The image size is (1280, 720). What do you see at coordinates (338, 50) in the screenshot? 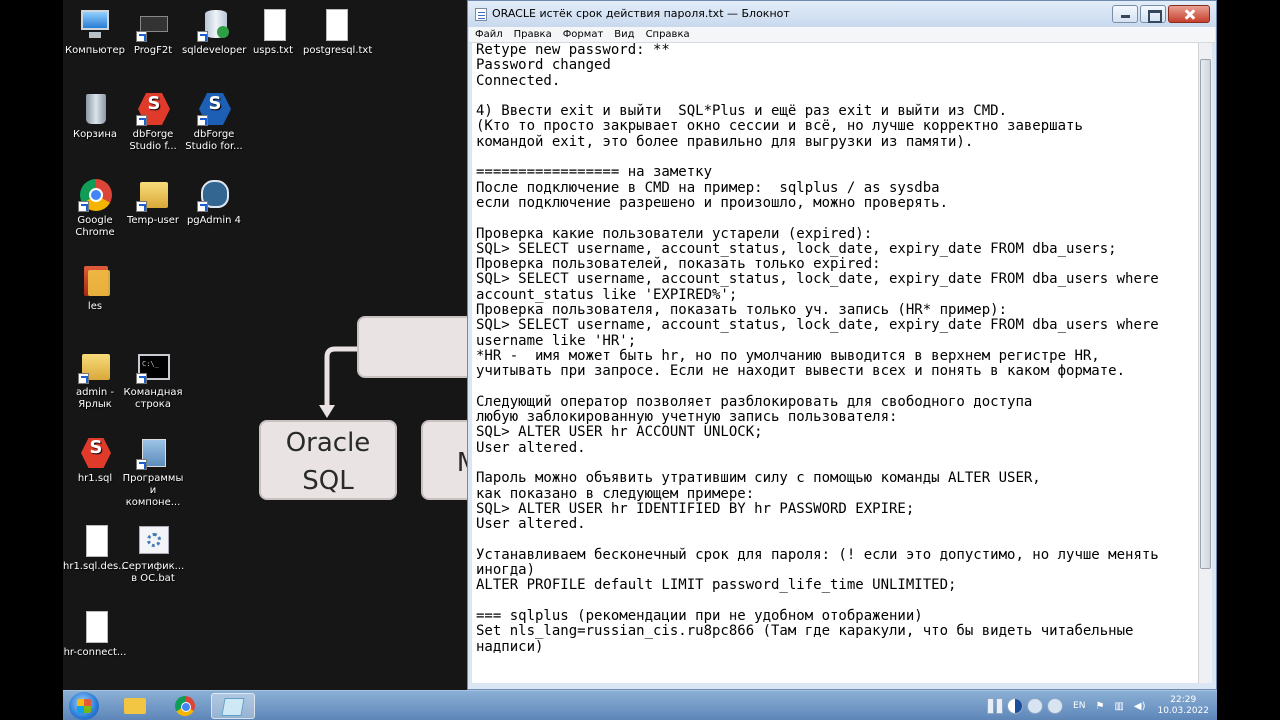
I see `icon-label: postgresql.txt` at bounding box center [338, 50].